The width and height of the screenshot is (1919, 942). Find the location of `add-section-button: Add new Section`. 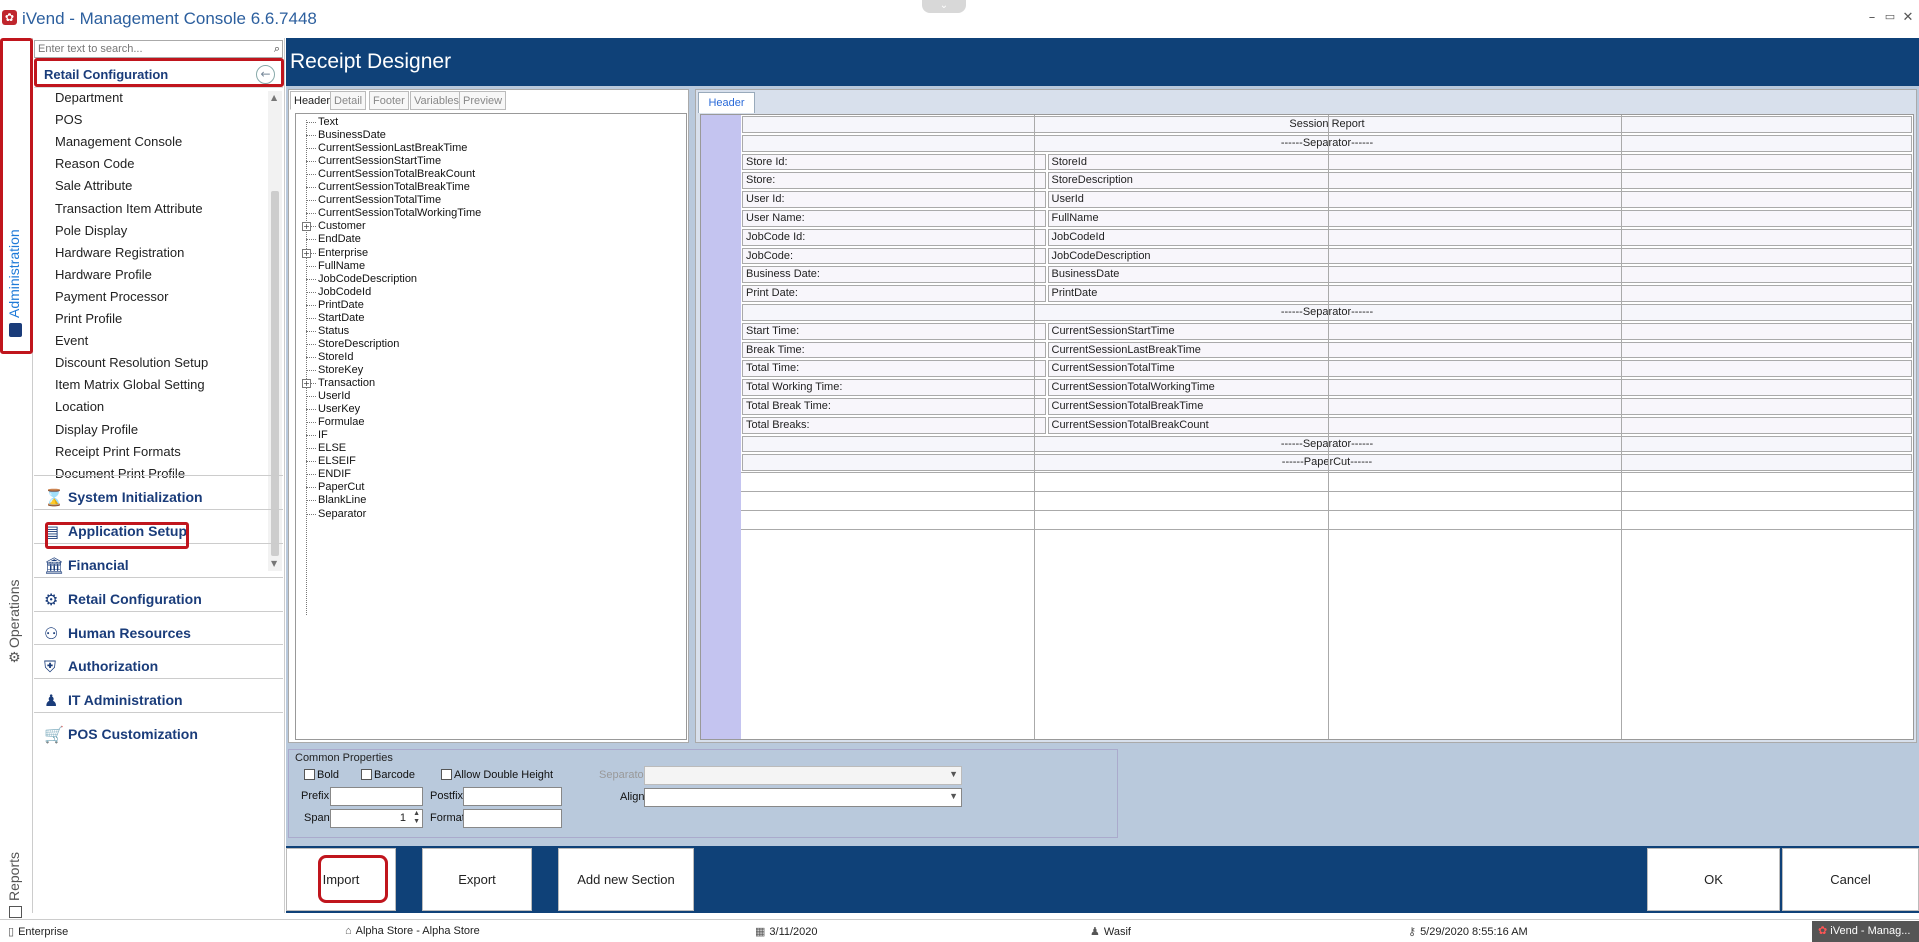

add-section-button: Add new Section is located at coordinates (626, 879).